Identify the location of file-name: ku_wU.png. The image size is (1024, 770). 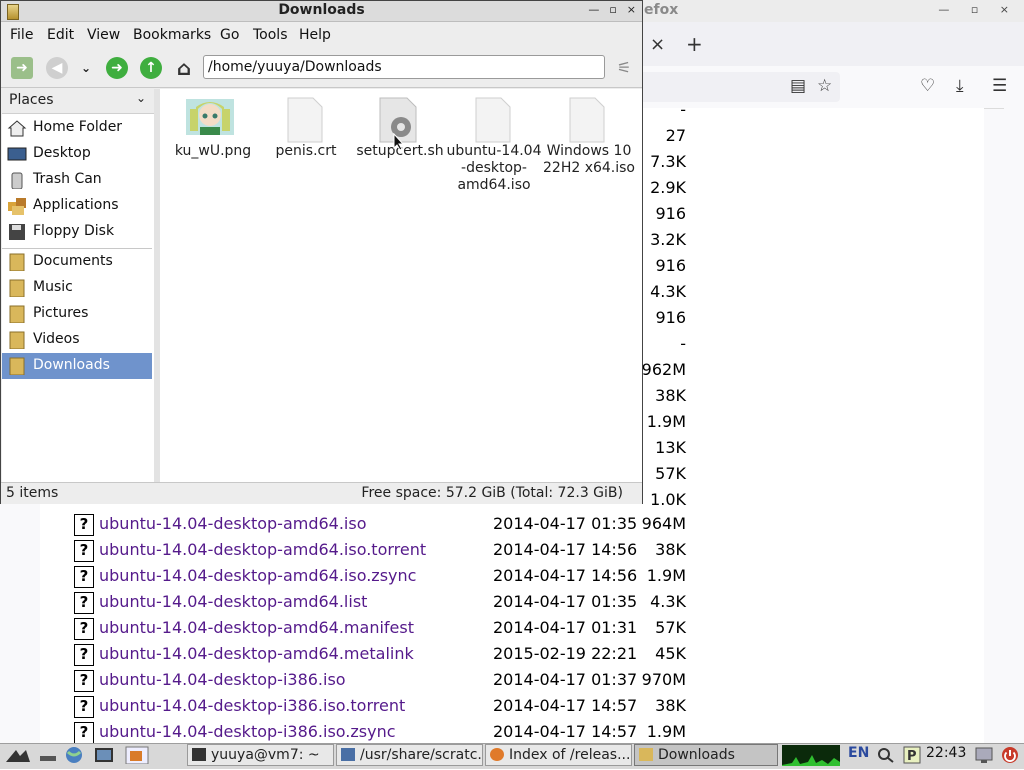
(213, 151).